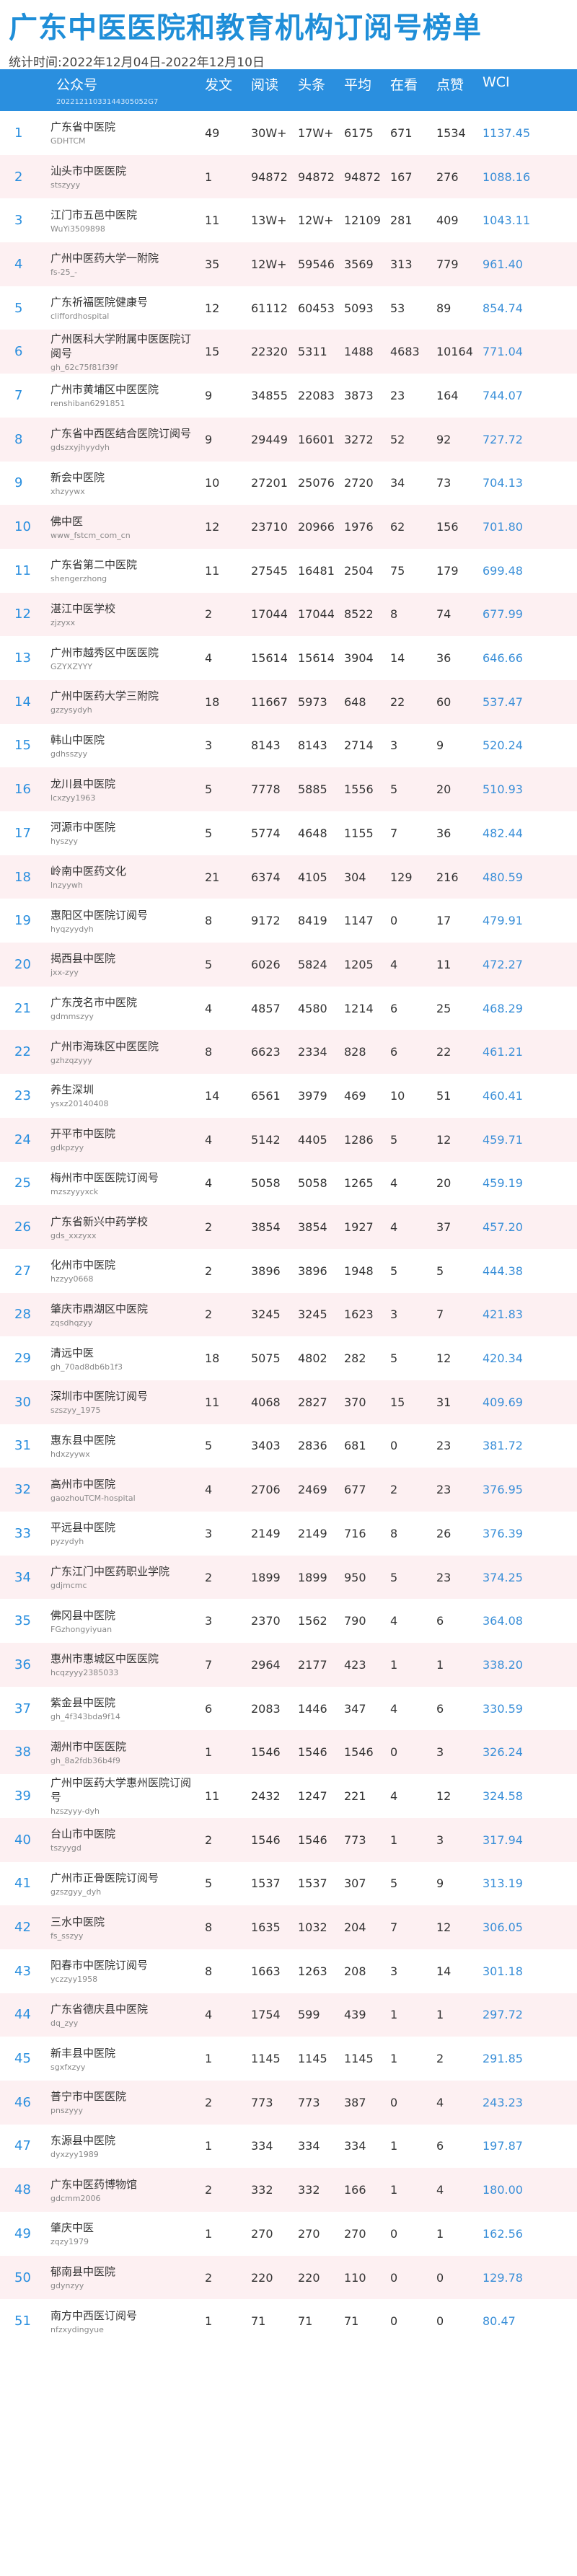 The height and width of the screenshot is (2576, 577). I want to click on wci-cell: 744.07, so click(503, 395).